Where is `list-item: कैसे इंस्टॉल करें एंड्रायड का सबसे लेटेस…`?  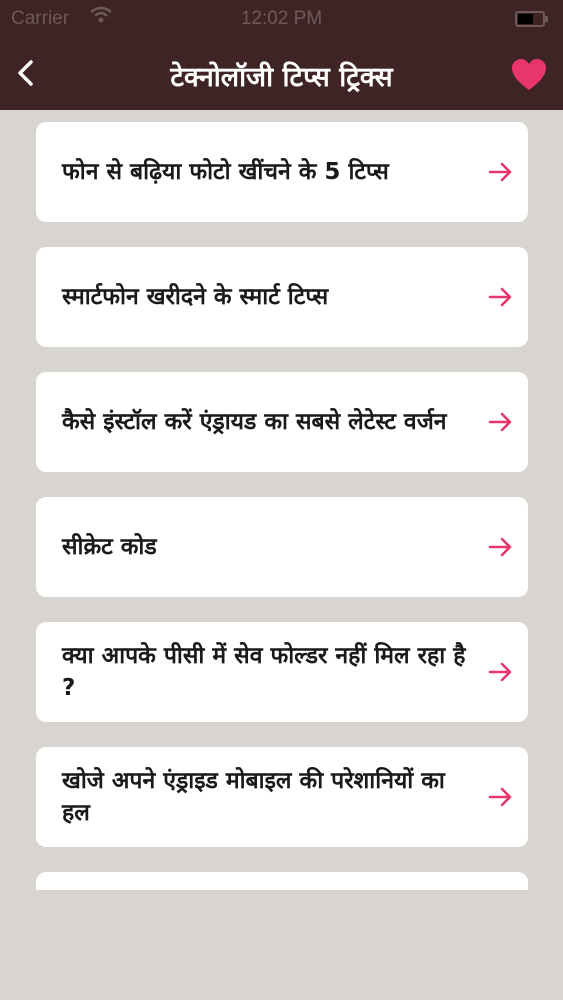
list-item: कैसे इंस्टॉल करें एंड्रायड का सबसे लेटेस… is located at coordinates (282, 422).